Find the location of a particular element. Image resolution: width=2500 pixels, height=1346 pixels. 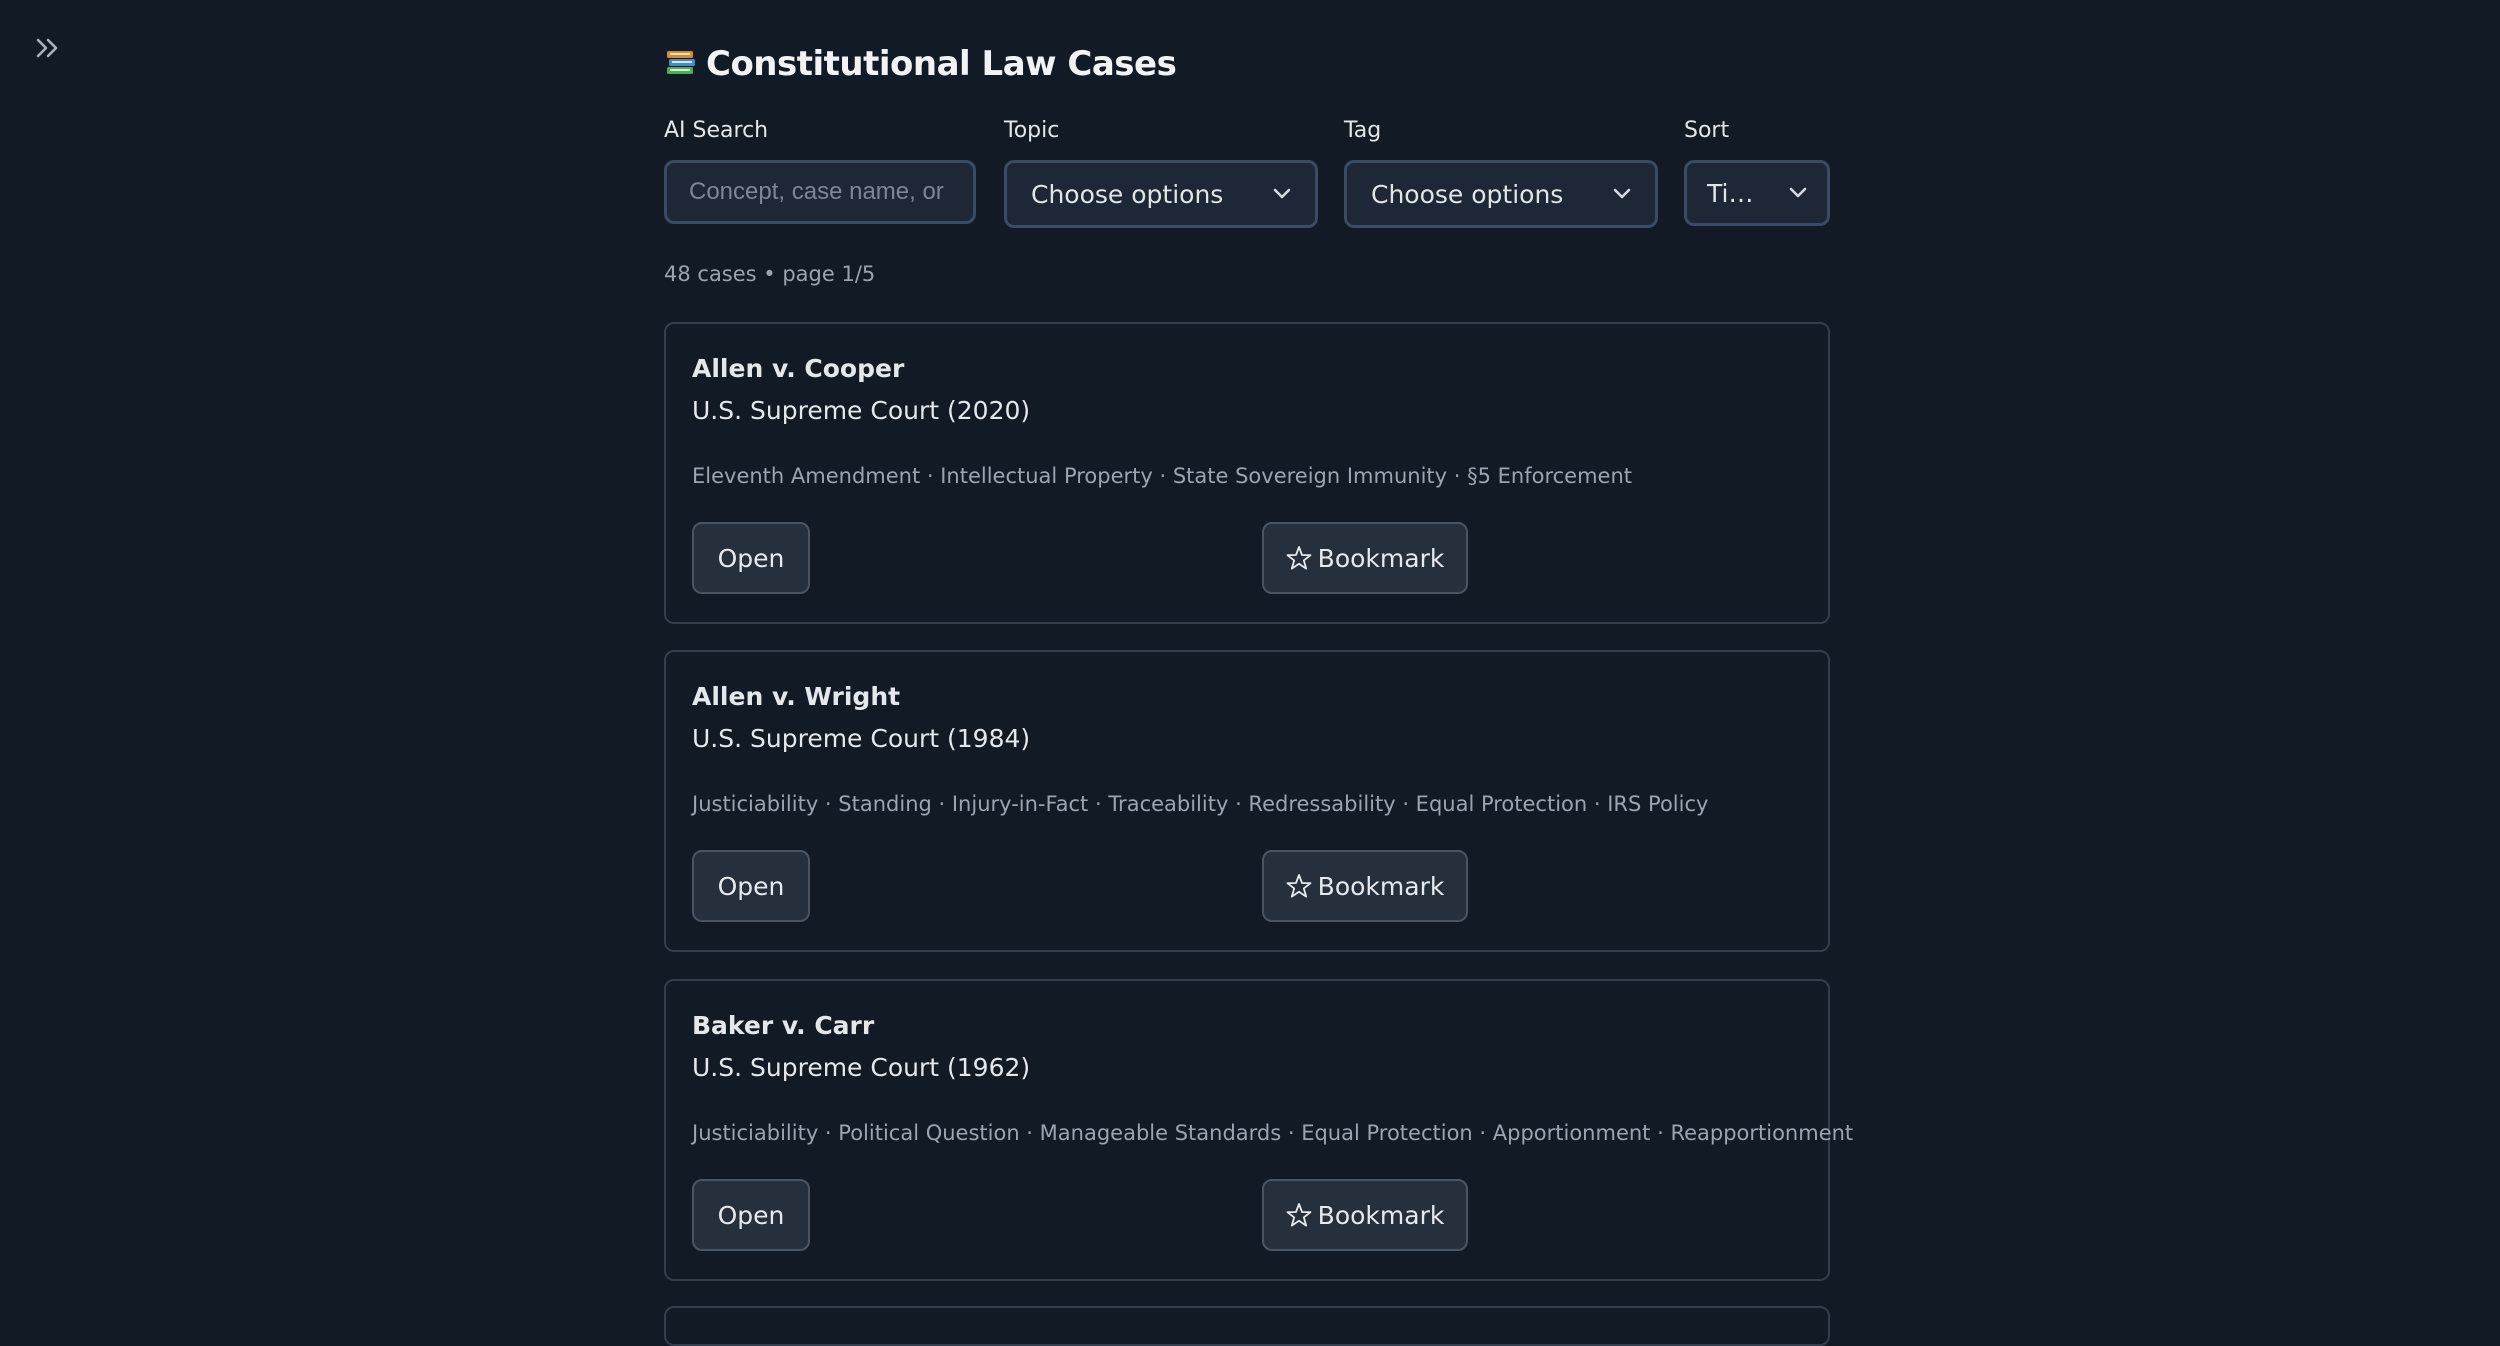

case-court: U.S. Supreme Court (1984) is located at coordinates (861, 738).